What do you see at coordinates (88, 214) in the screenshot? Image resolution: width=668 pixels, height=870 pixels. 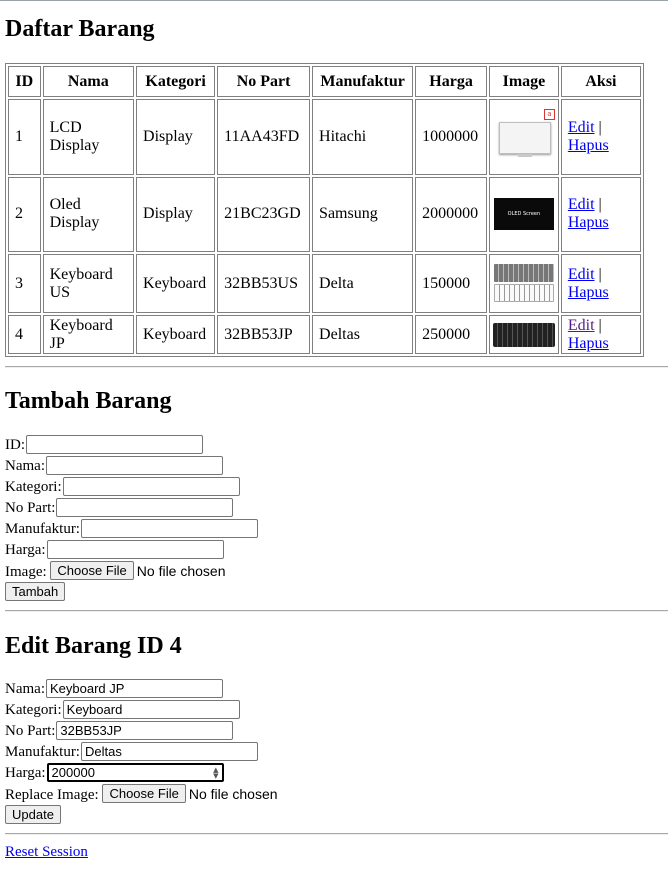 I see `cell-nama: Oled Display` at bounding box center [88, 214].